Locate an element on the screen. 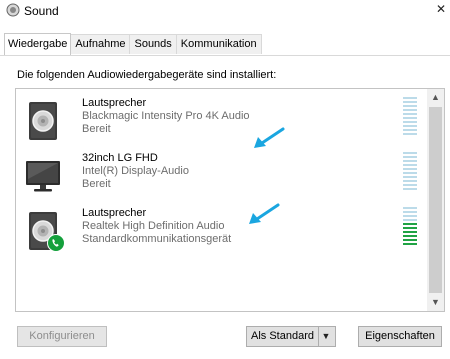 This screenshot has width=450, height=359. tab-sounds: Sounds is located at coordinates (153, 44).